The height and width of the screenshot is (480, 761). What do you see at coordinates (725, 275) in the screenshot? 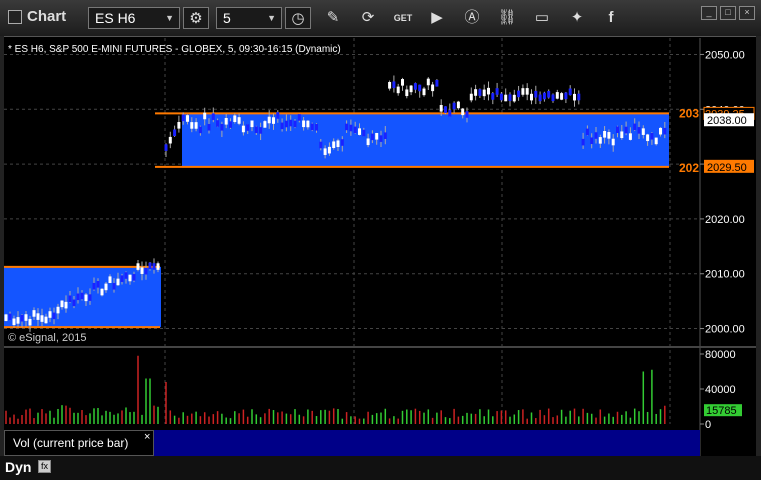
I see `price-tick-label: 2010.00` at bounding box center [725, 275].